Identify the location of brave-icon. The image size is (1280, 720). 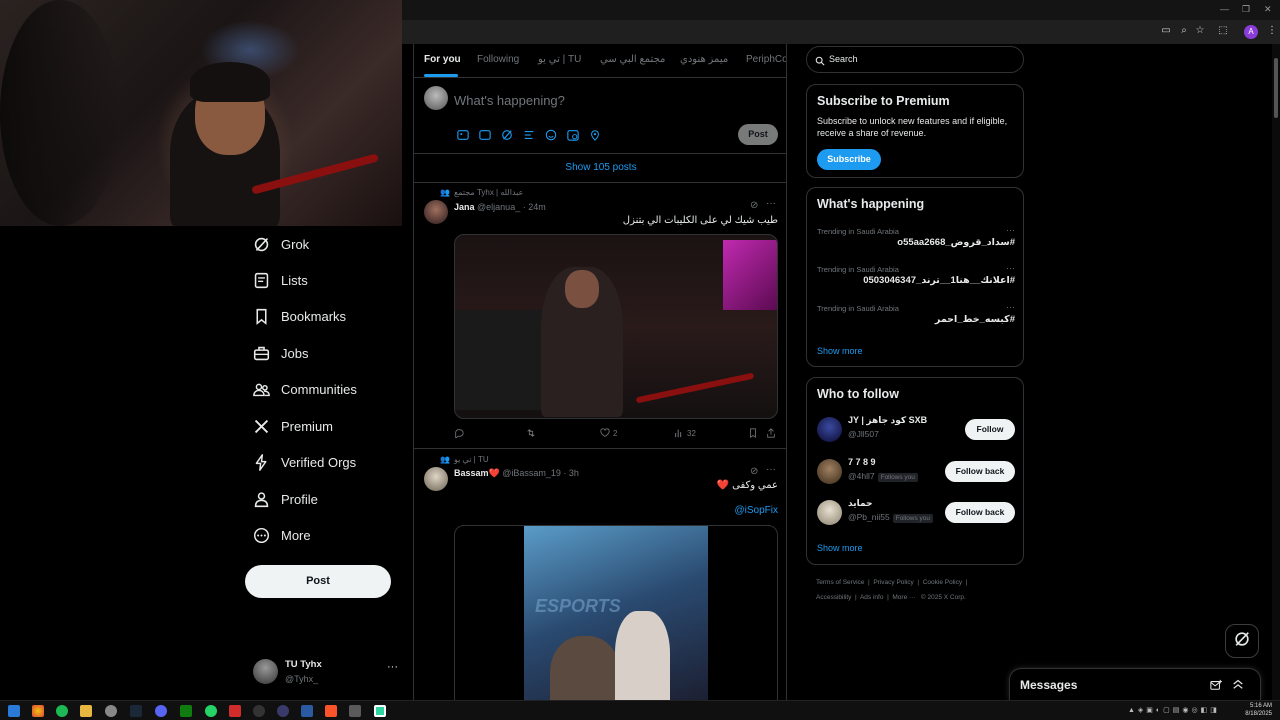
(331, 711).